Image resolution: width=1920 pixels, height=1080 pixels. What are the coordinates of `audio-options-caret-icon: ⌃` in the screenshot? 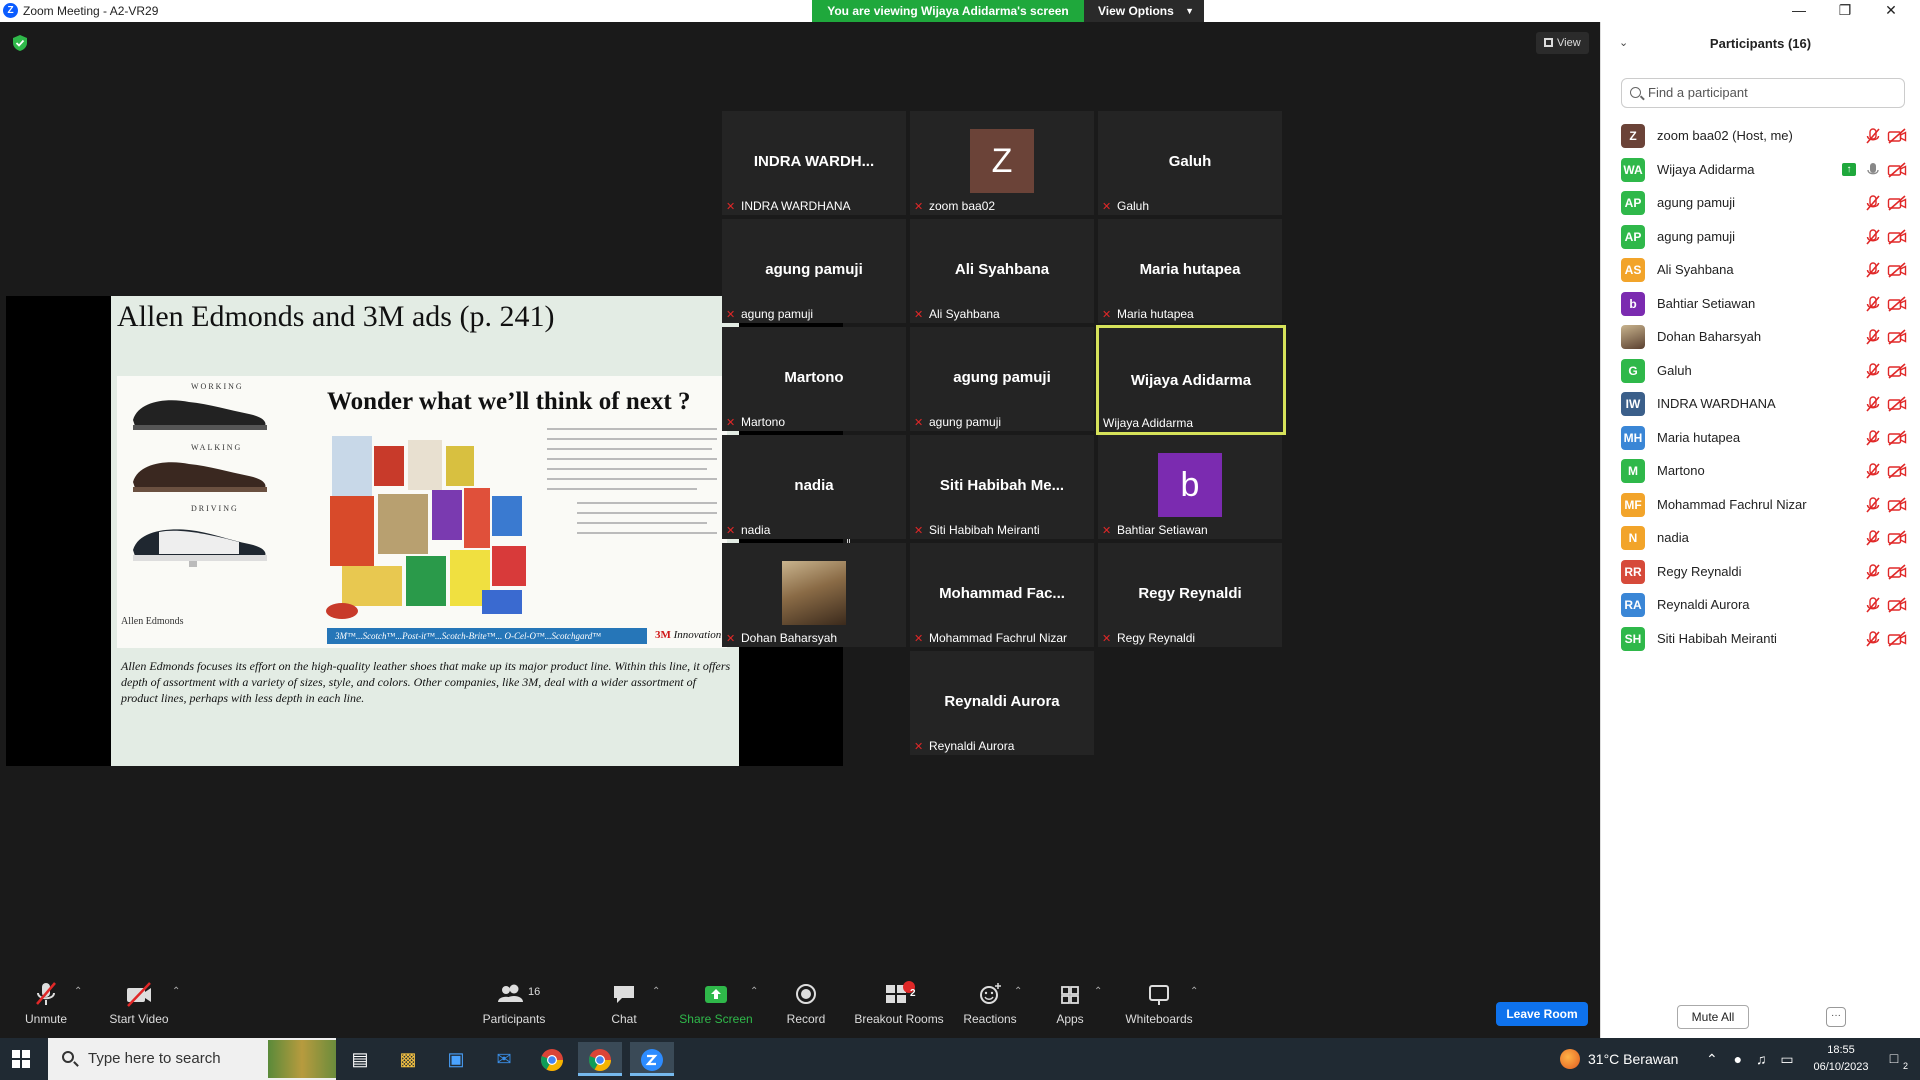 It's located at (78, 991).